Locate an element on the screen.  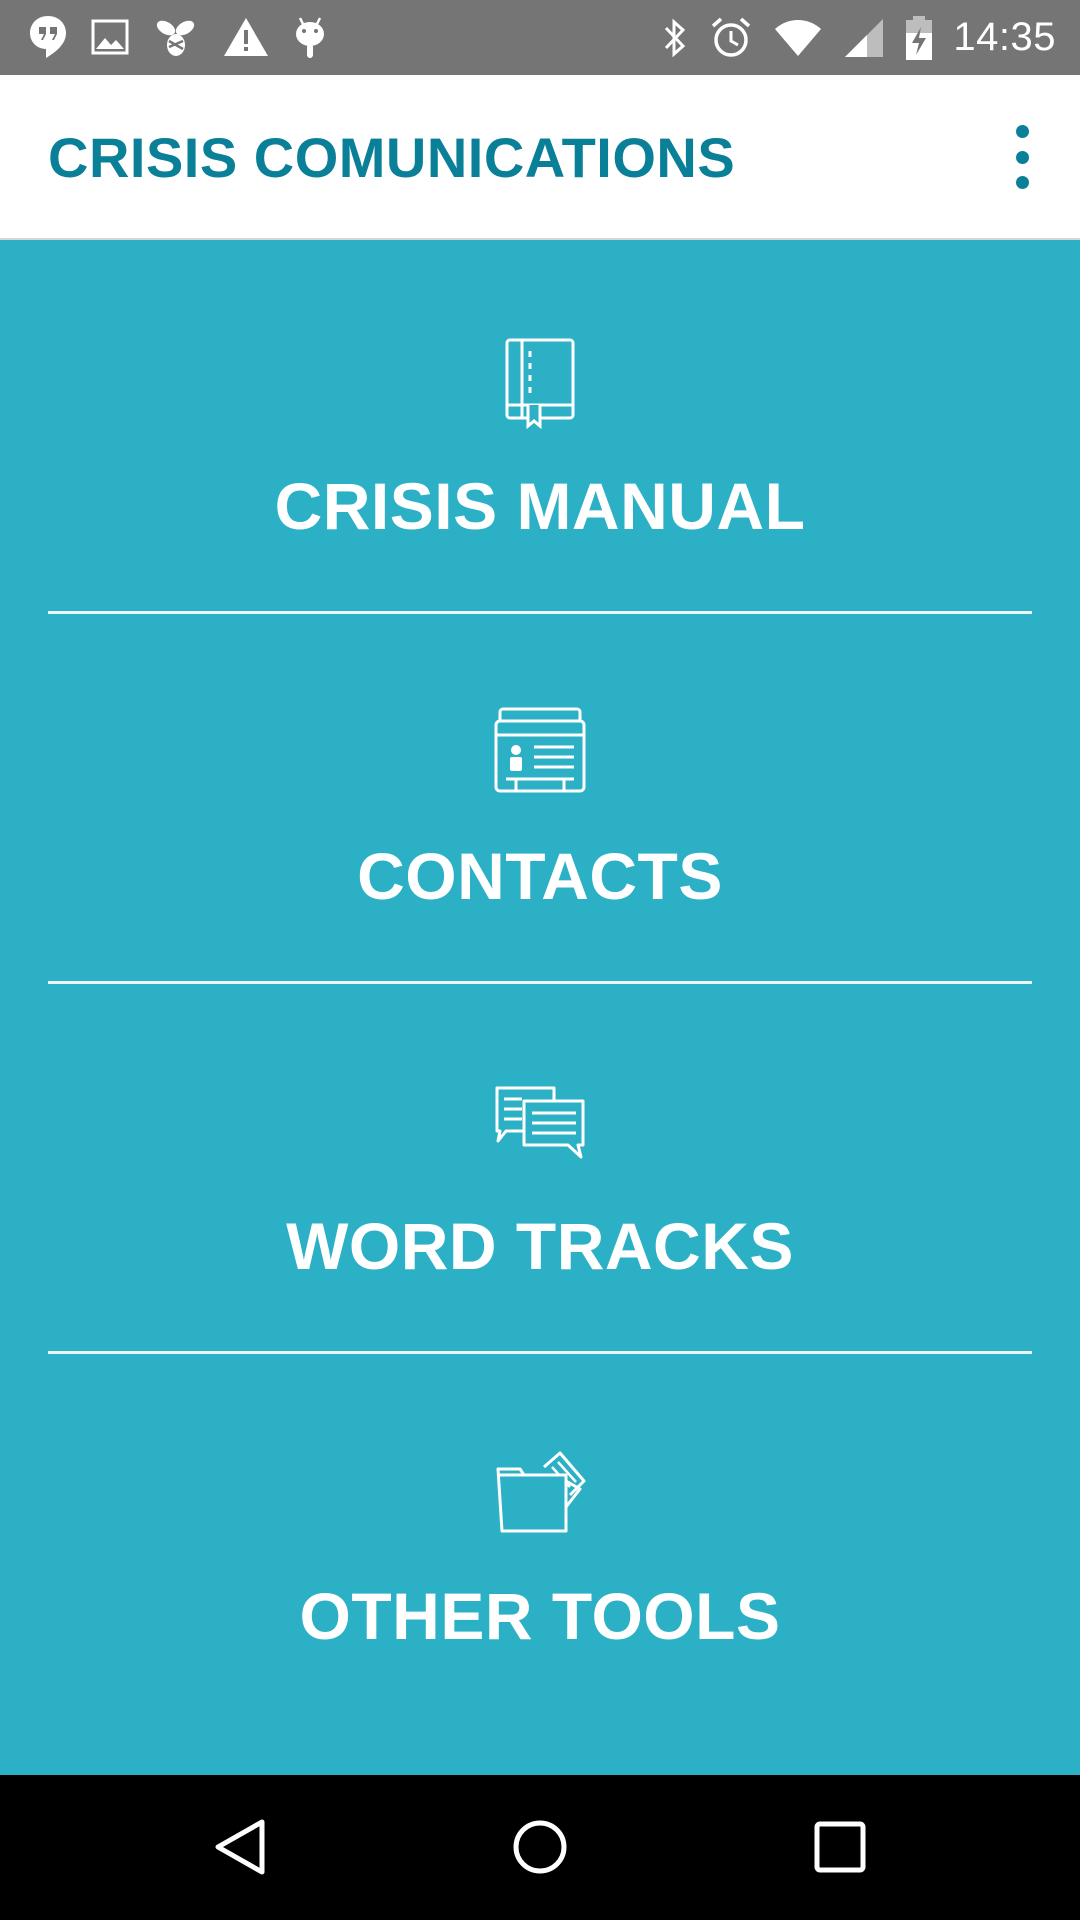
image-icon is located at coordinates (110, 37).